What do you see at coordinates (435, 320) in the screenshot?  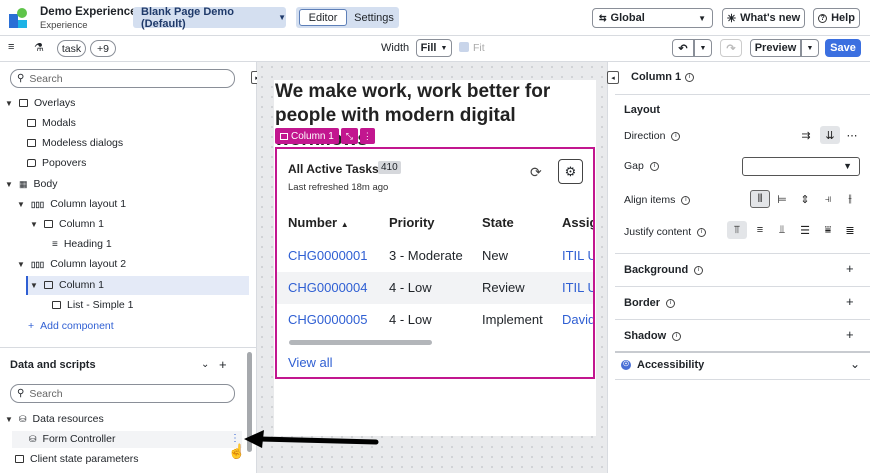 I see `table-row: CHG0000005 4 - Low Implement David` at bounding box center [435, 320].